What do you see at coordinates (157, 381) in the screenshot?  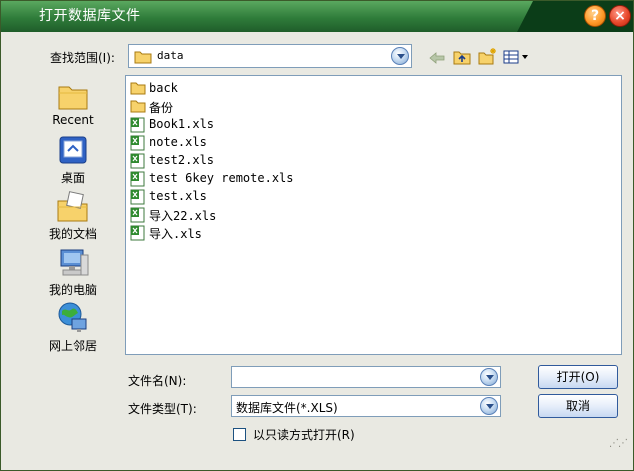 I see `file-name-label: 文件名(N):` at bounding box center [157, 381].